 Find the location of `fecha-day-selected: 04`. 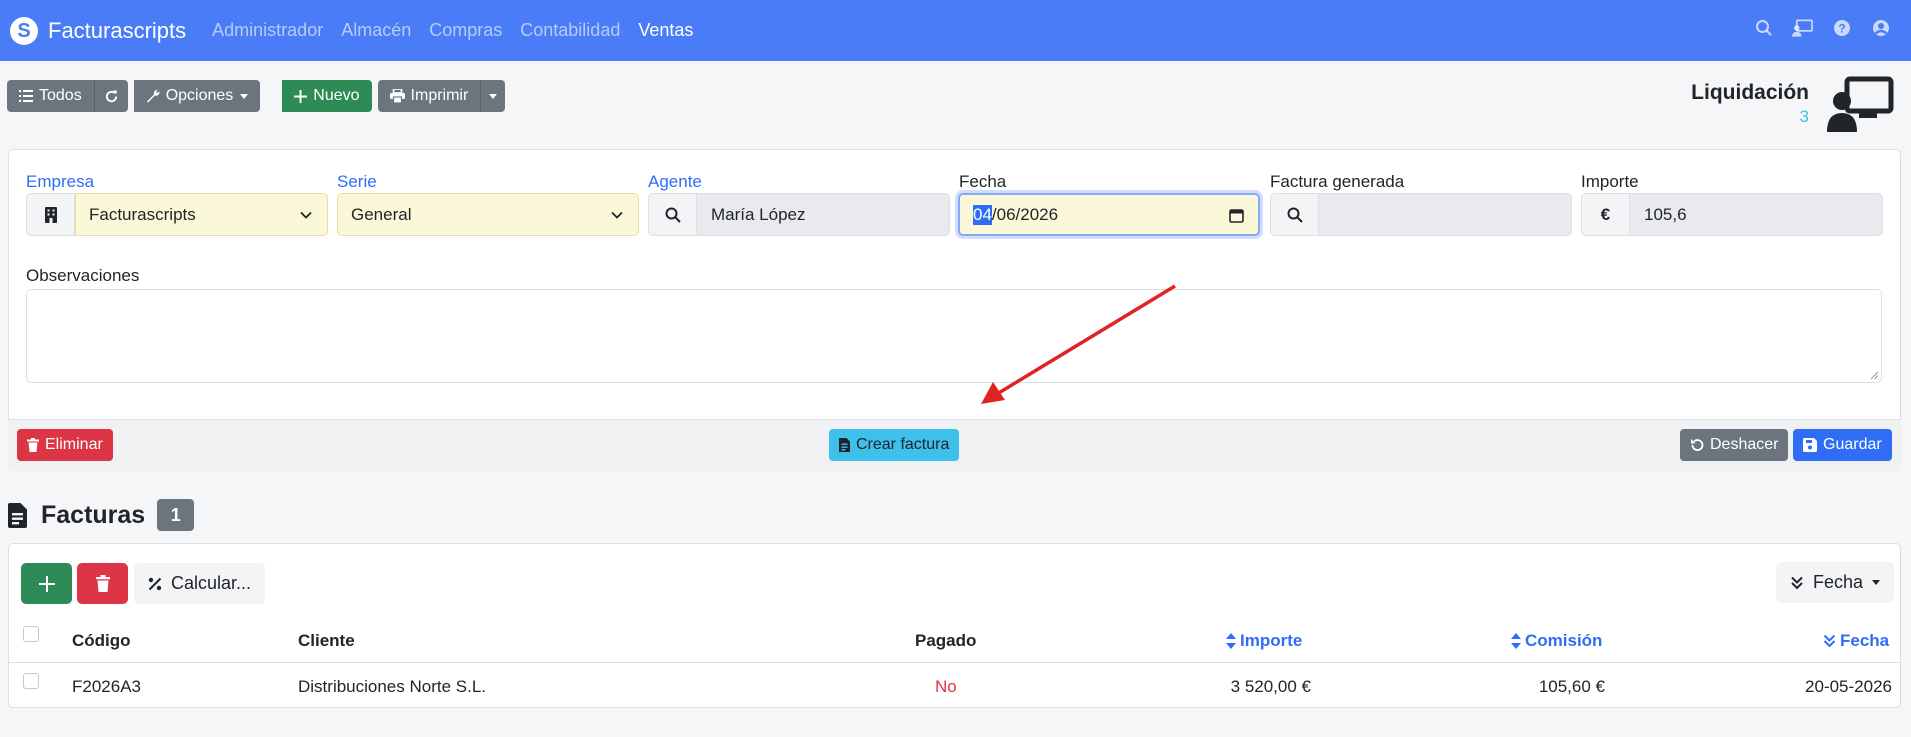

fecha-day-selected: 04 is located at coordinates (982, 214).